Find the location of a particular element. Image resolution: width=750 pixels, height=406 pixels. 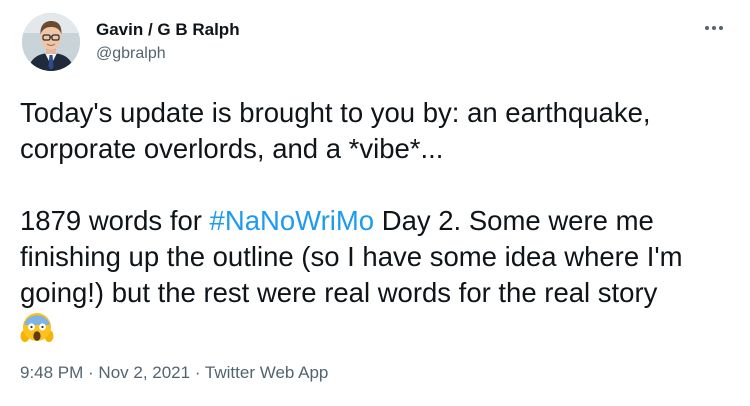

more-options-button is located at coordinates (714, 28).